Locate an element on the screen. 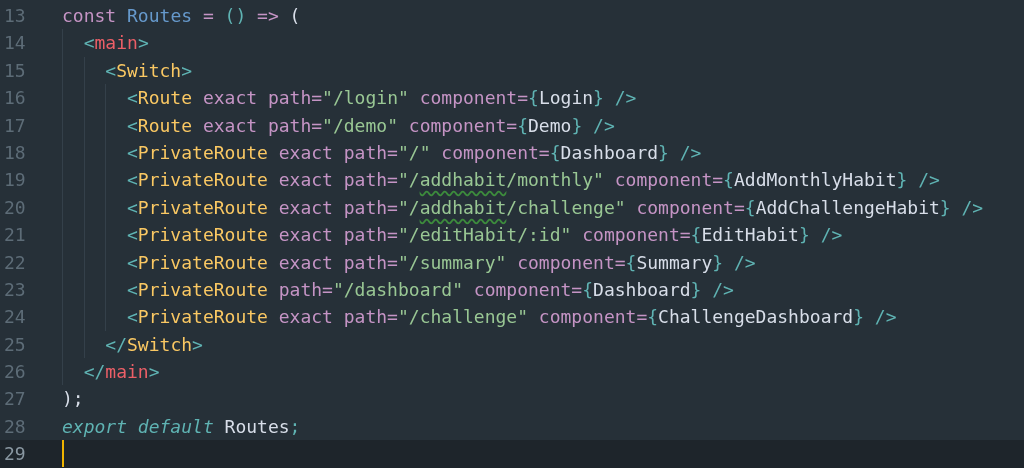  code-line: <PrivateRoute exact path="/challenge" component={ChallengeDashboard} /> is located at coordinates (479, 317).